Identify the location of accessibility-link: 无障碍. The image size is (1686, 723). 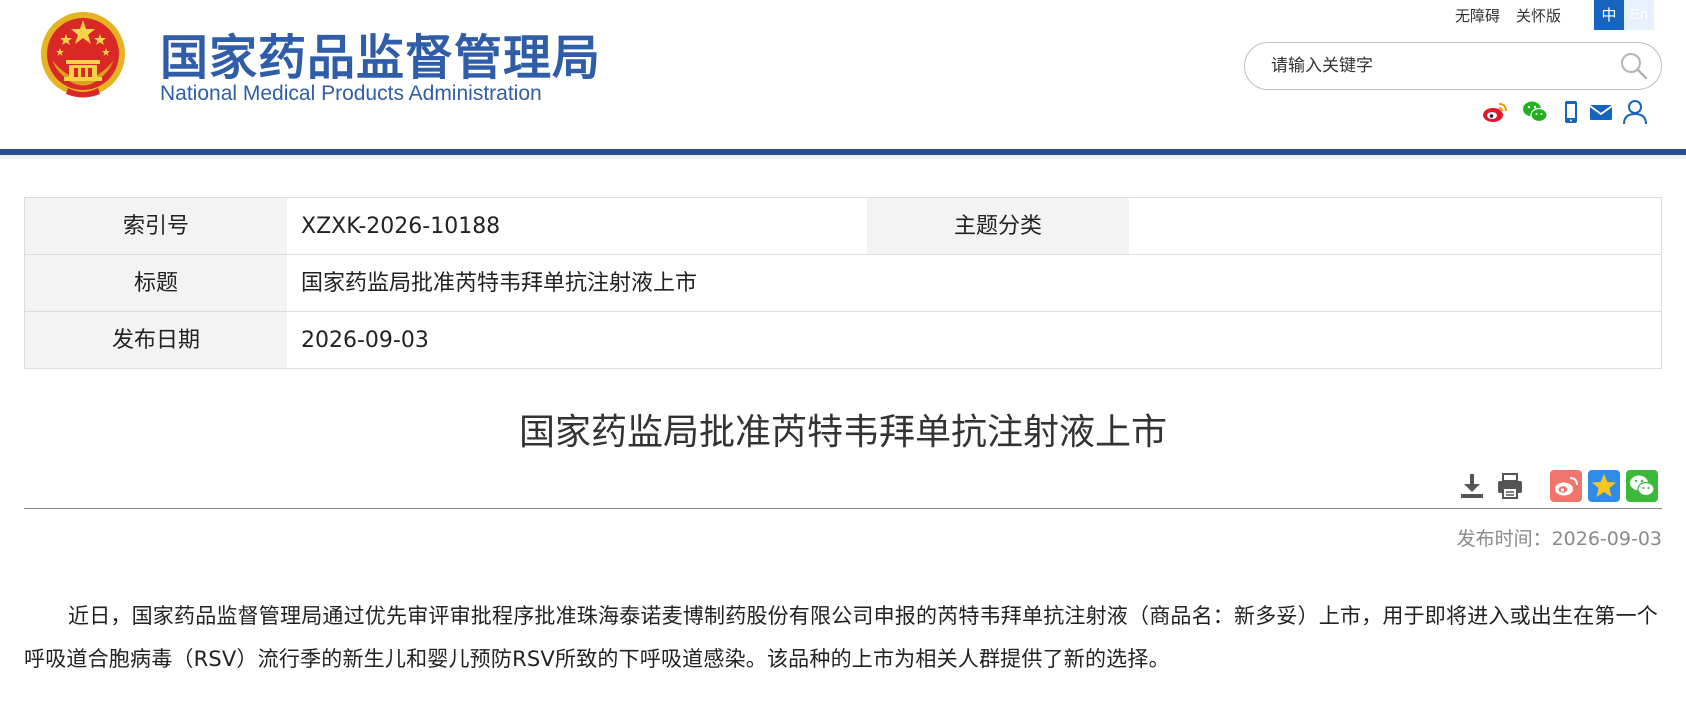
(1477, 15).